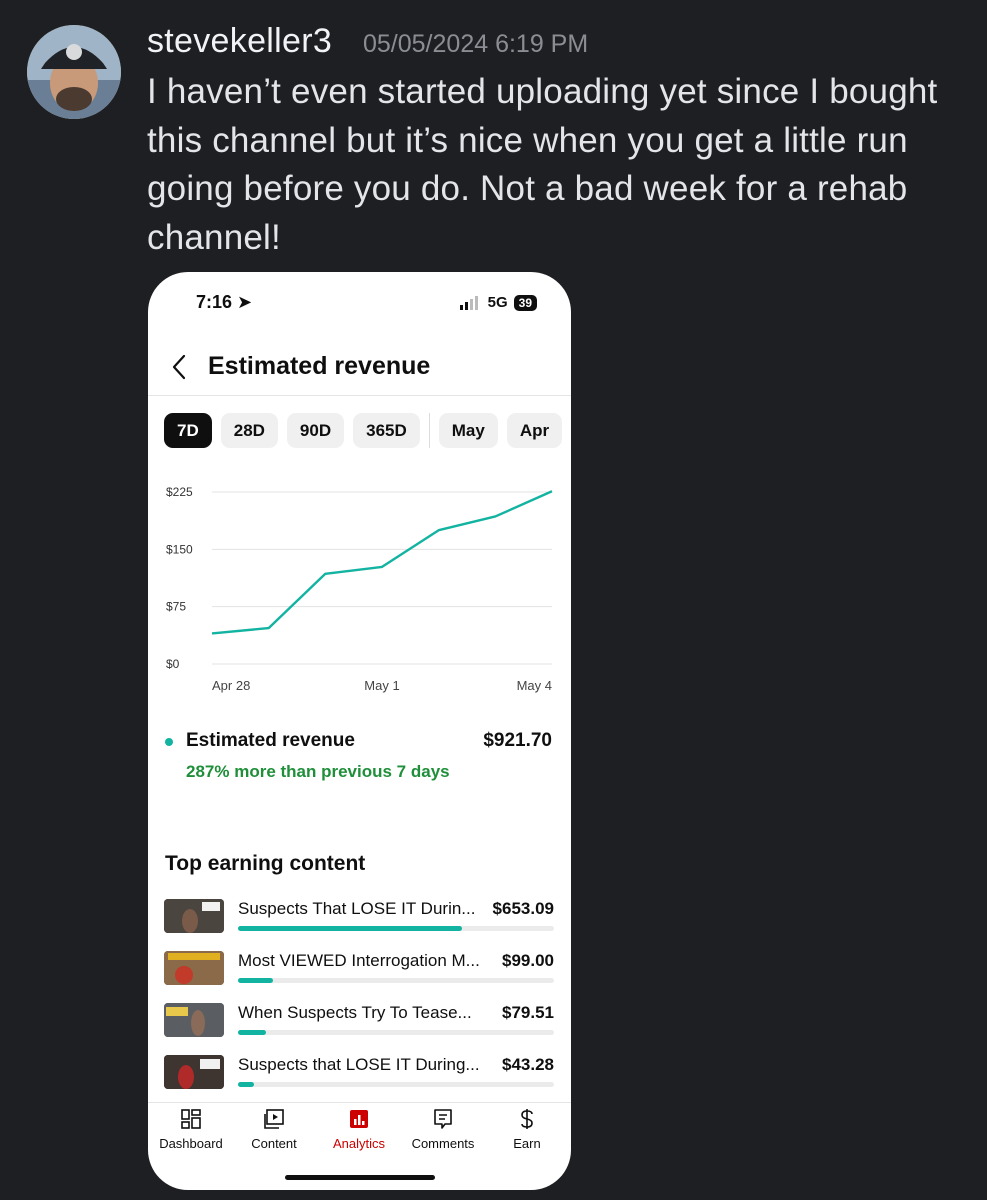  I want to click on nav-analytics: Analytics, so click(359, 1129).